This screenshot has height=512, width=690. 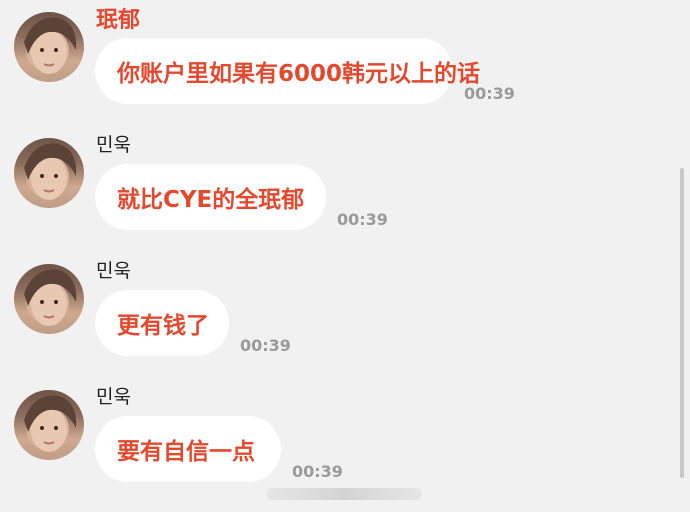 What do you see at coordinates (344, 494) in the screenshot?
I see `home-indicator` at bounding box center [344, 494].